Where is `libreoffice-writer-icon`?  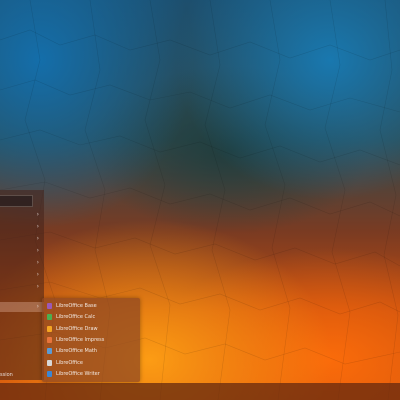 libreoffice-writer-icon is located at coordinates (49, 373).